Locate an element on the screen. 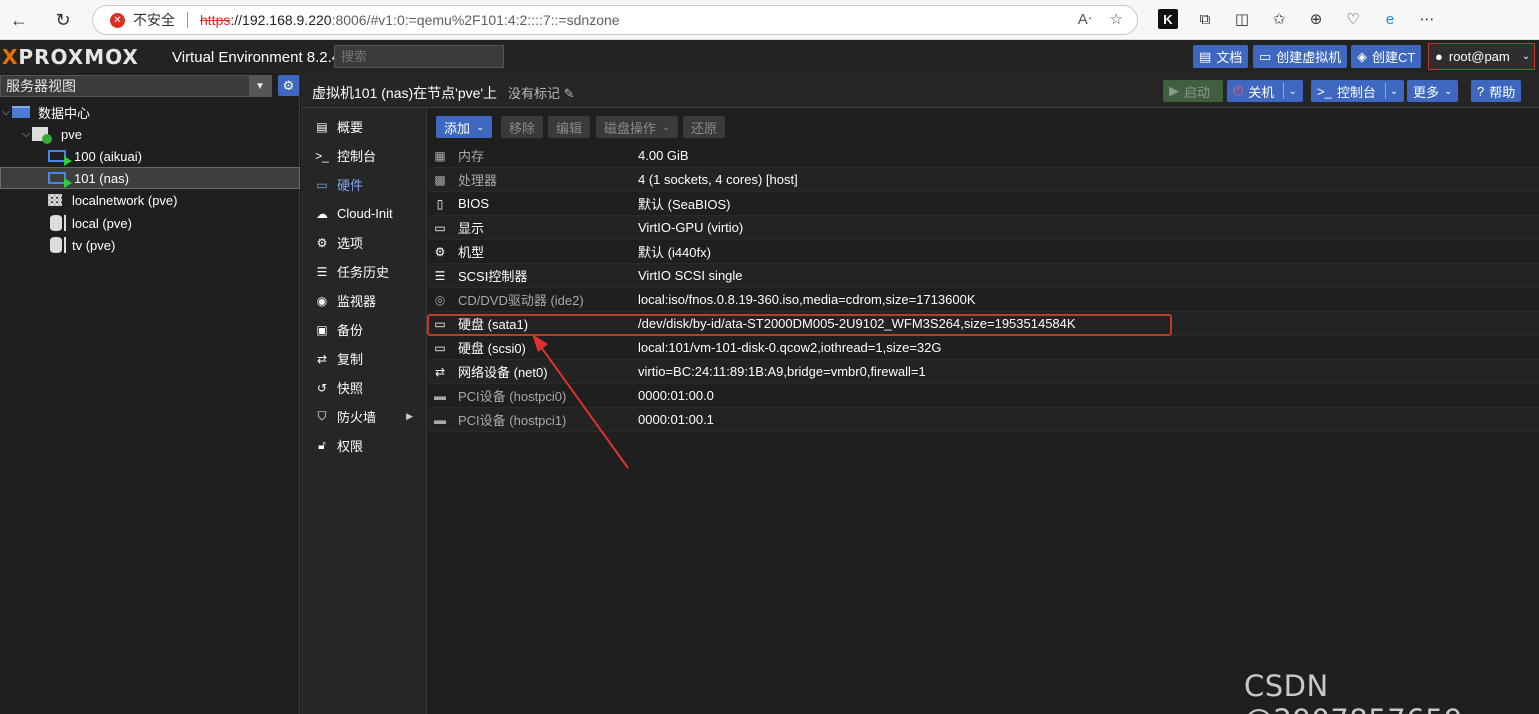  shutdown-button: ⏻ 关机 ⌄ is located at coordinates (1265, 91).